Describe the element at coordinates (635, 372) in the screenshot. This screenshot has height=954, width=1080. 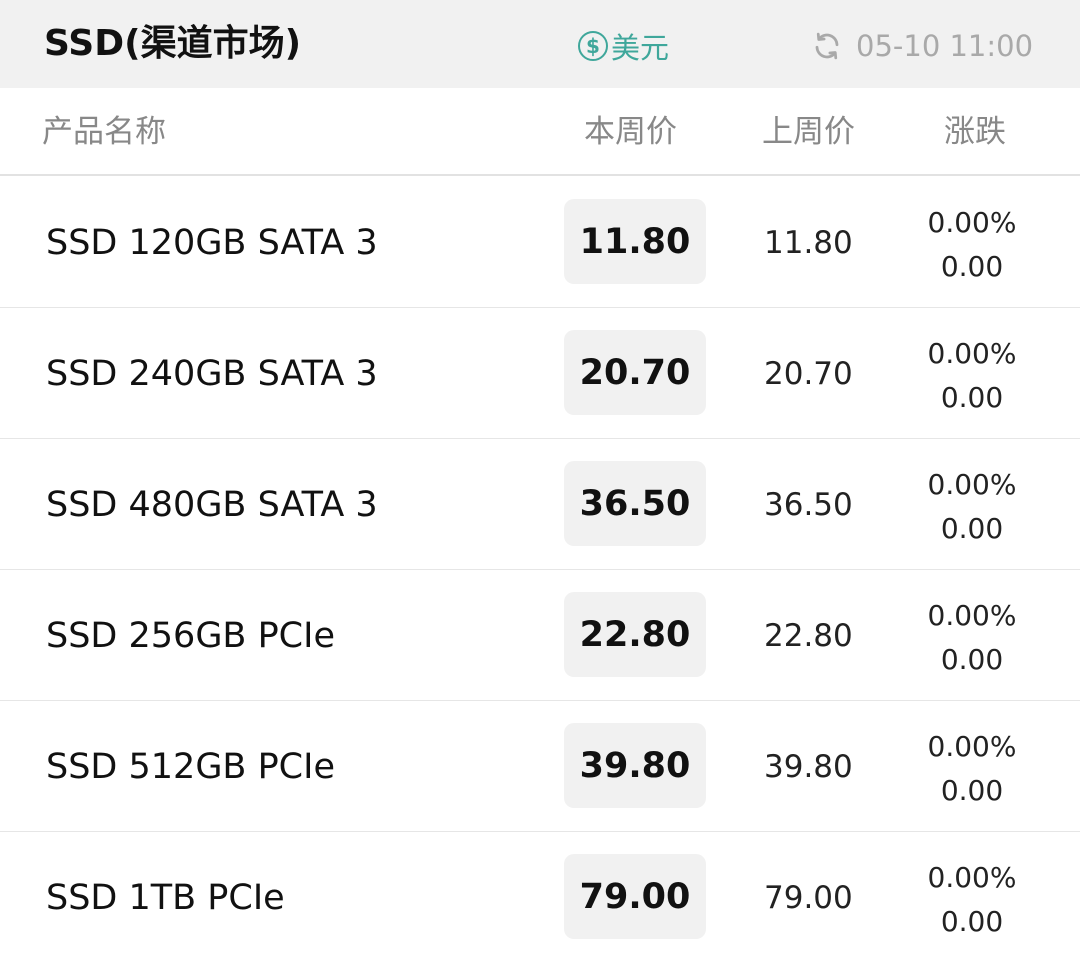
I see `this-week-price: 20.70` at that location.